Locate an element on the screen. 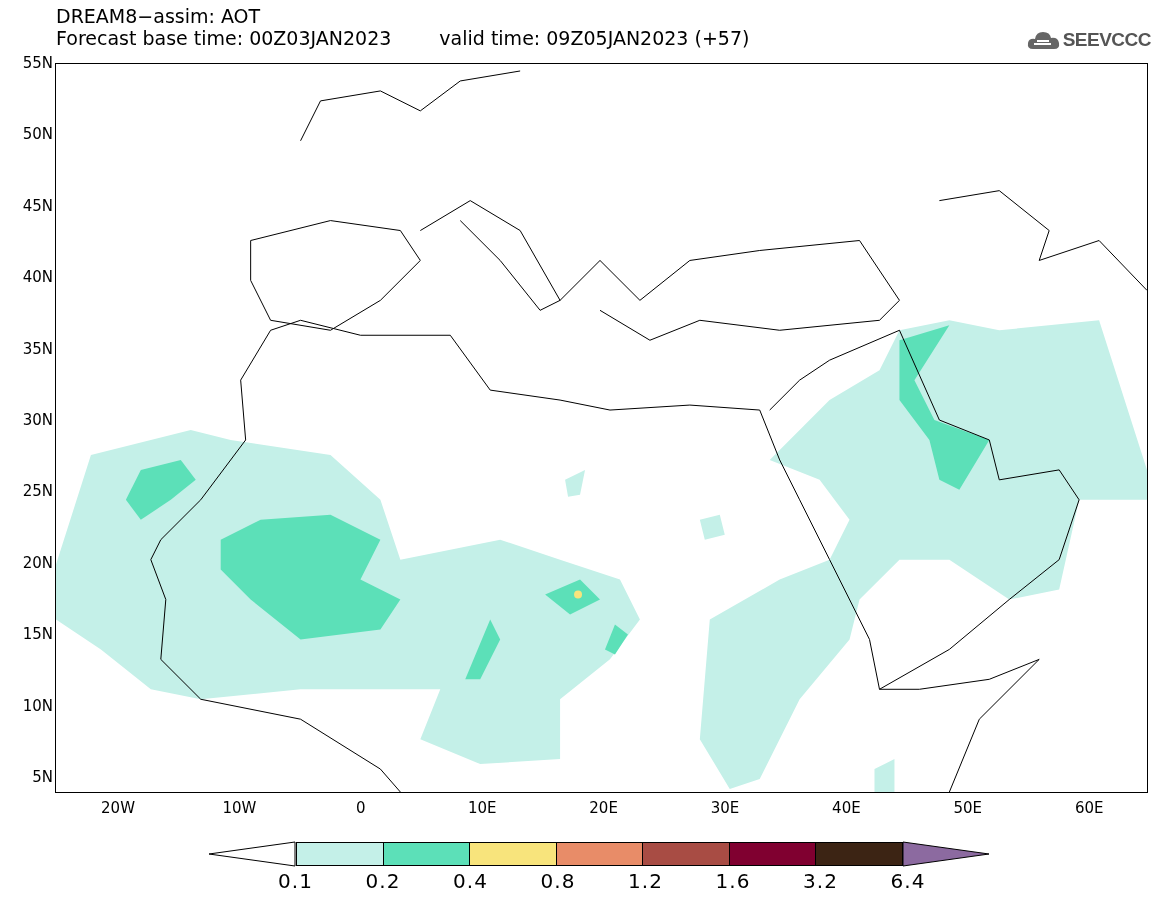 The image size is (1165, 905). latitude-label: 10N is located at coordinates (37, 705).